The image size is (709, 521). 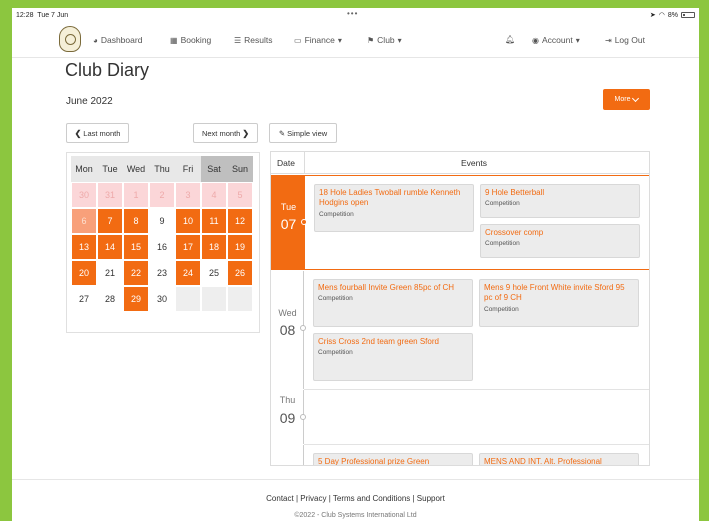 I want to click on weekday-label: Thu, so click(x=287, y=400).